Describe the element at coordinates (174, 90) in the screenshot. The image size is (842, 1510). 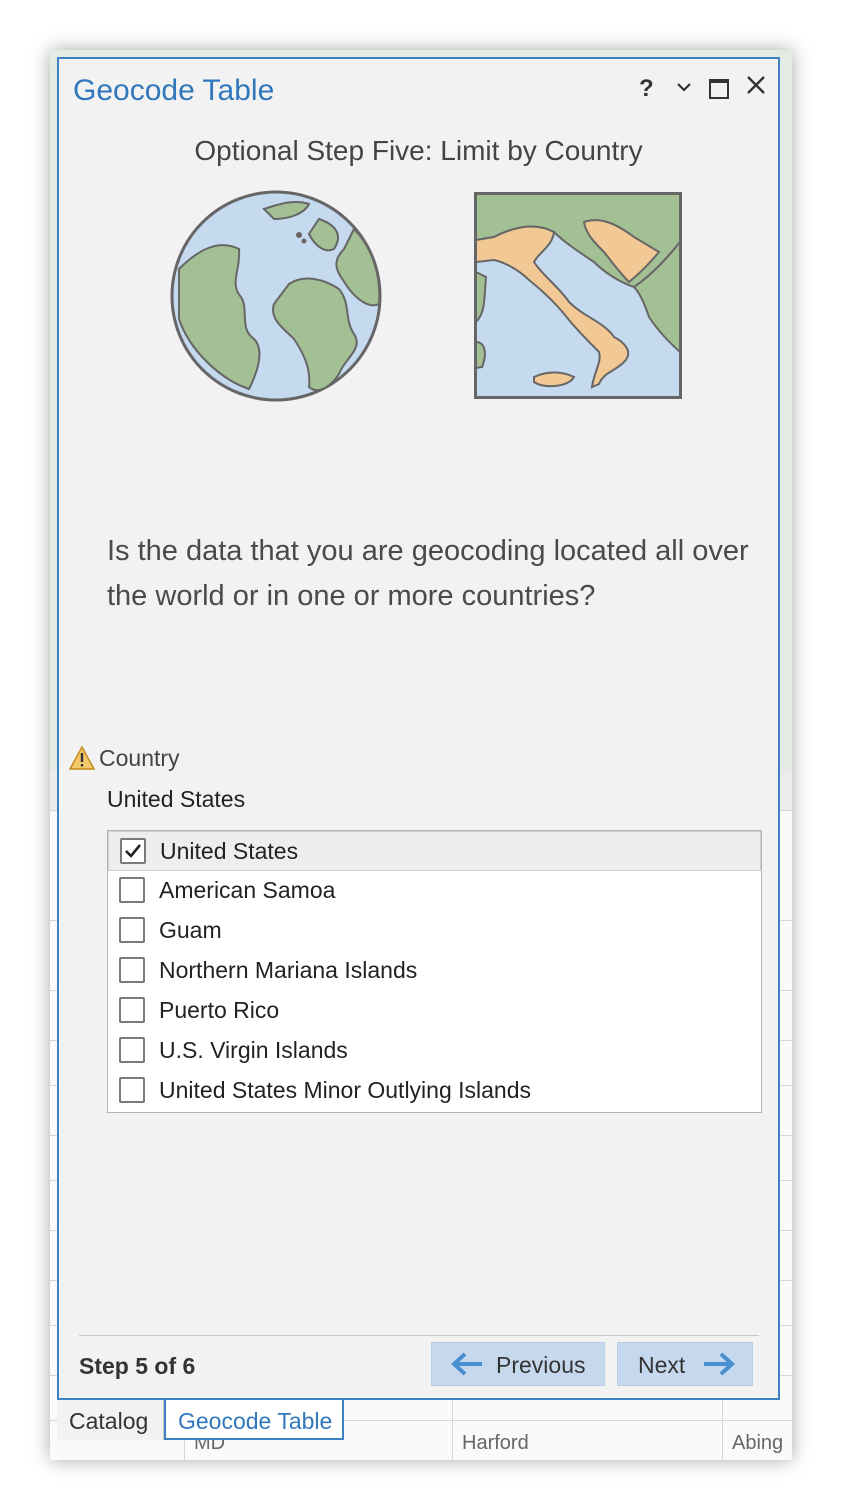
I see `pane-title: Geocode Table` at that location.